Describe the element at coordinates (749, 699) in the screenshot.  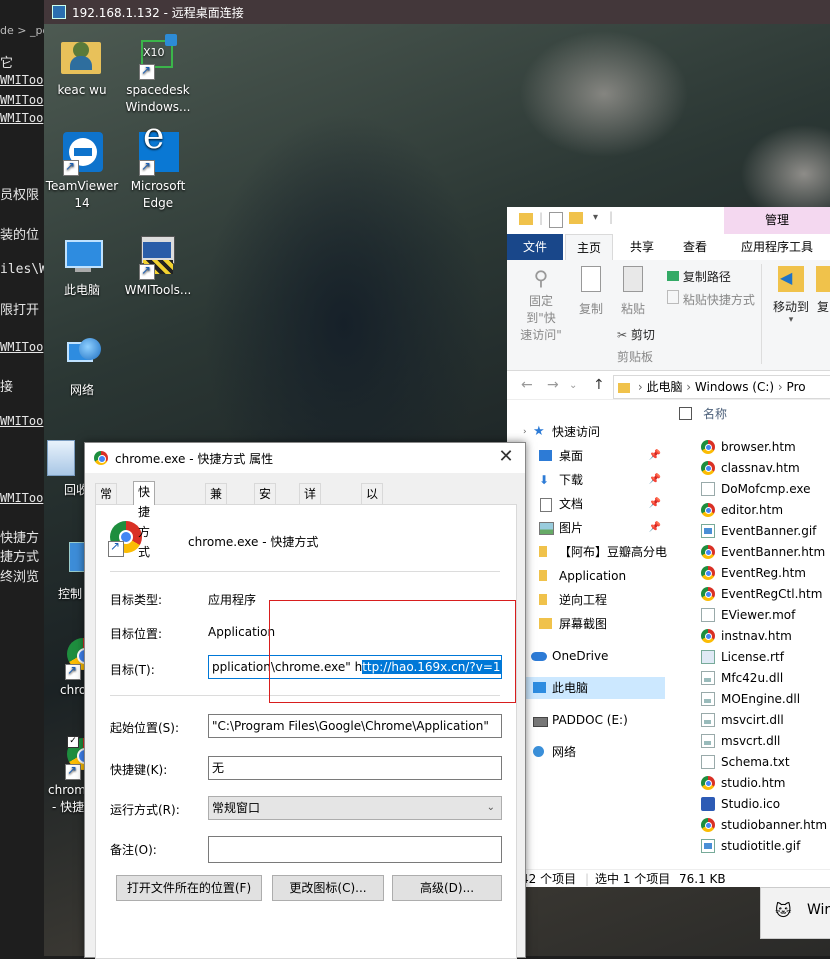
I see `file-row: MOEngine.dll` at that location.